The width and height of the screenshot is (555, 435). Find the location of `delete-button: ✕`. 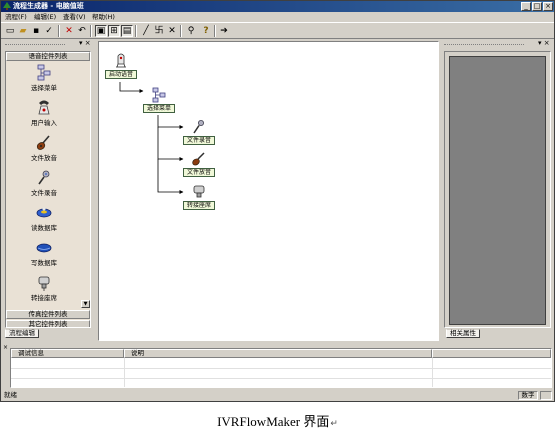

delete-button: ✕ is located at coordinates (69, 31).